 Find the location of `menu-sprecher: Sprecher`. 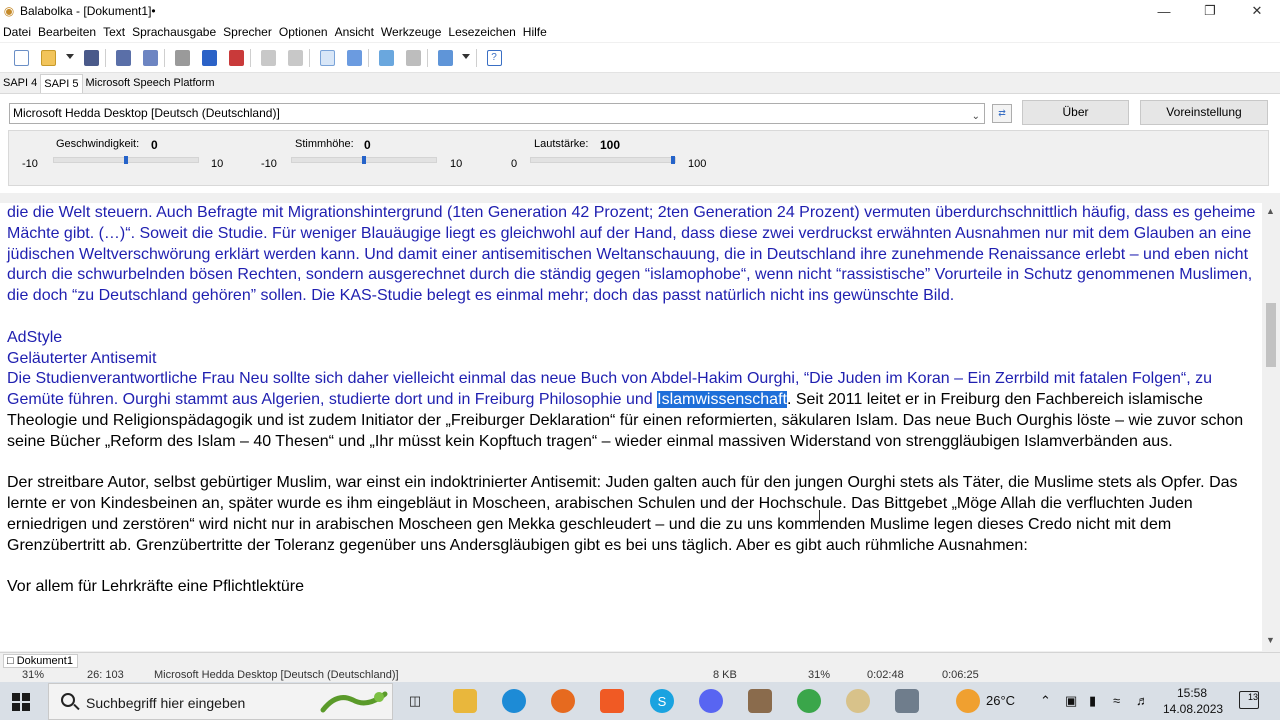

menu-sprecher: Sprecher is located at coordinates (248, 32).